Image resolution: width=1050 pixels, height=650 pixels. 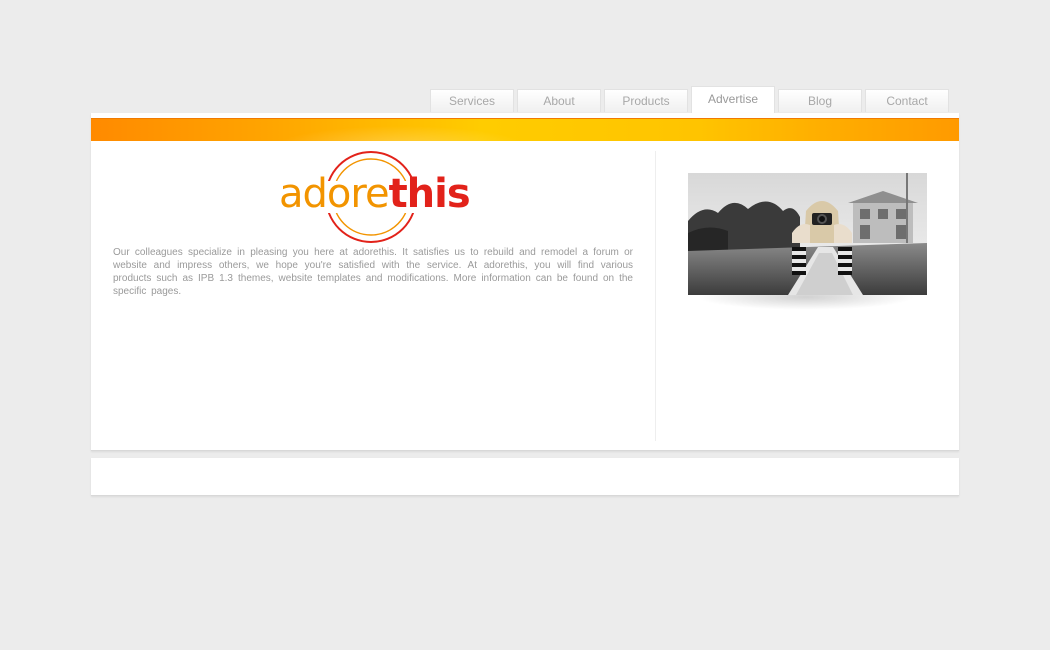 I want to click on logo-this-text: this, so click(x=429, y=194).